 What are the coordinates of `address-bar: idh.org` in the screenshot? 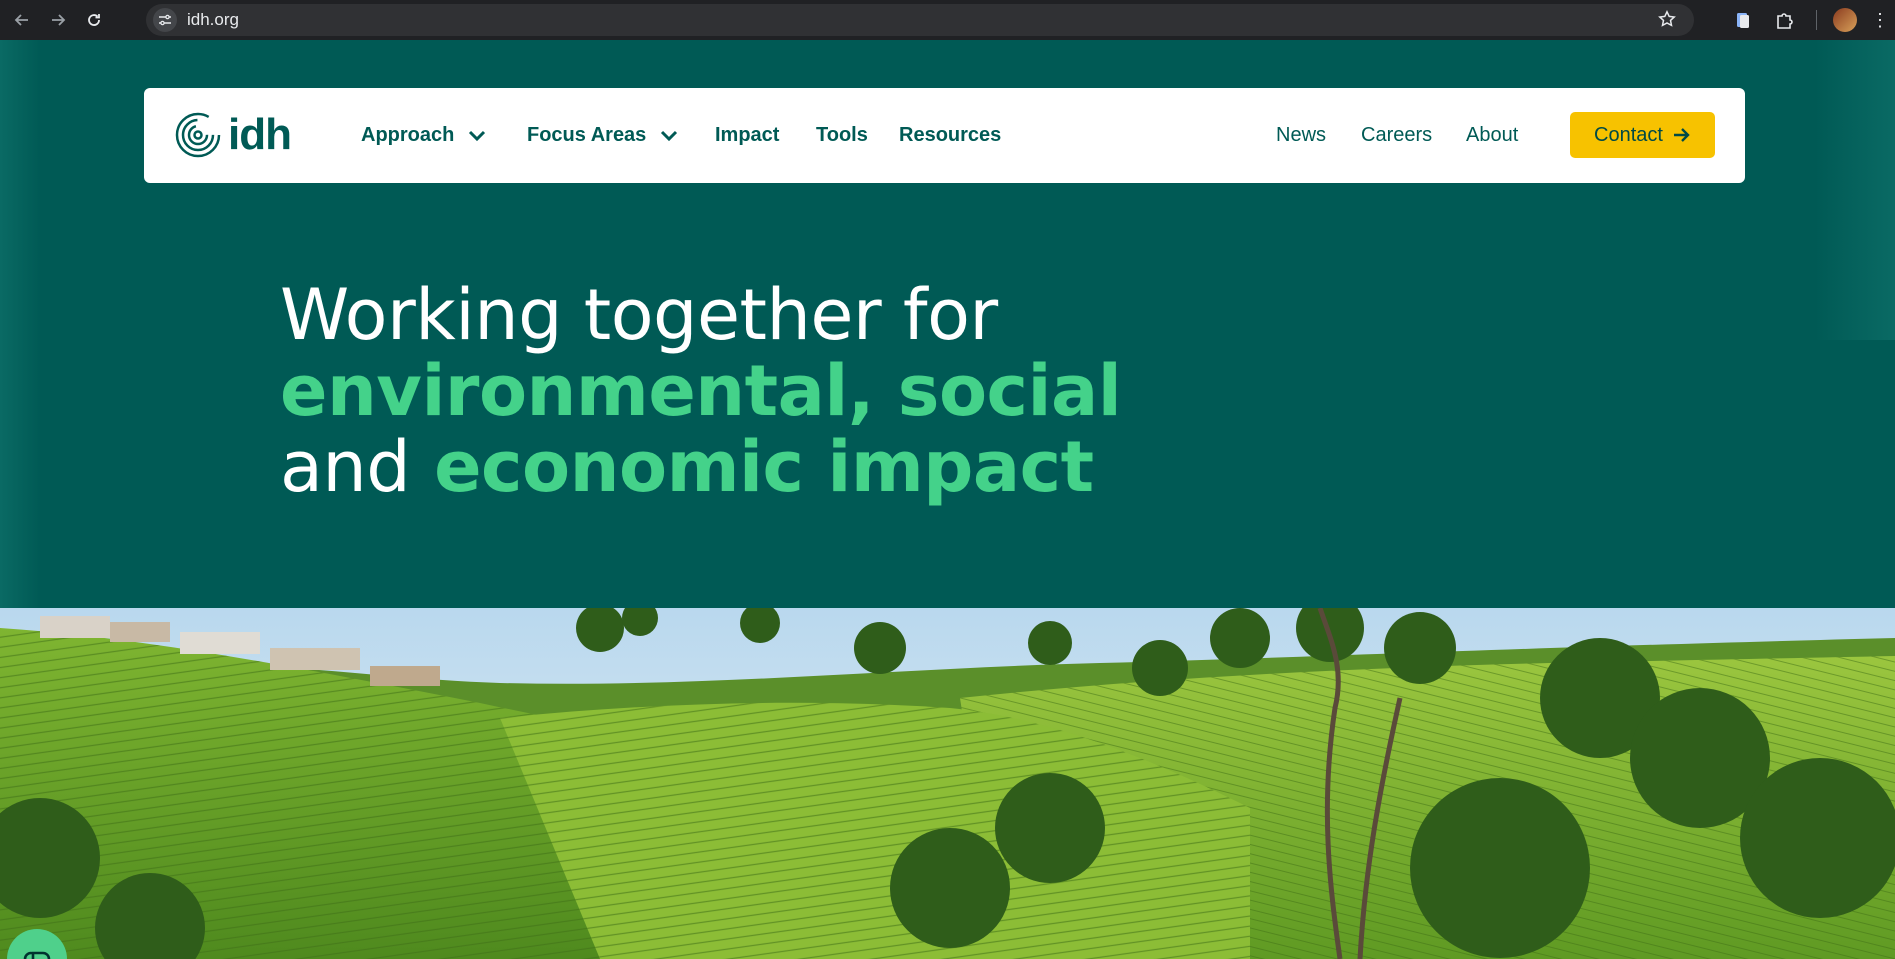 It's located at (920, 20).